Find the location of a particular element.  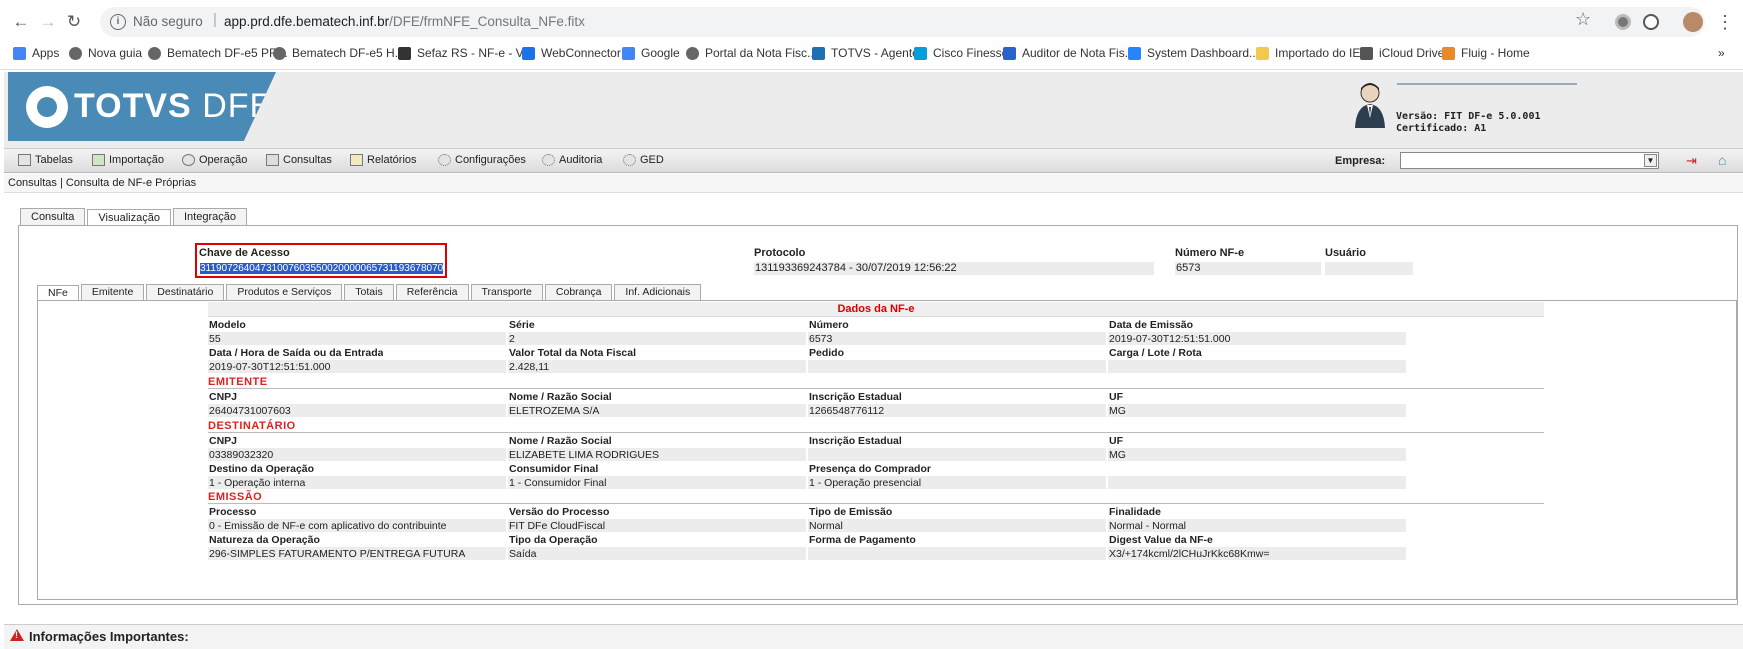

field-label is located at coordinates (1108, 468).